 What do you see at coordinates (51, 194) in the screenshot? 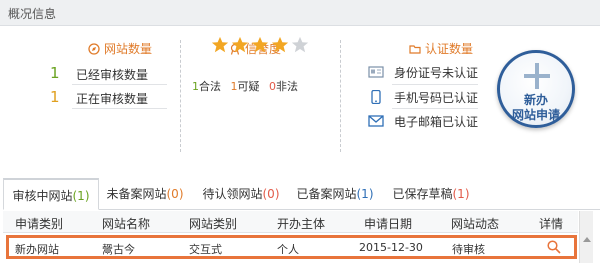
I see `tab-reviewing: 审核中网站(1)` at bounding box center [51, 194].